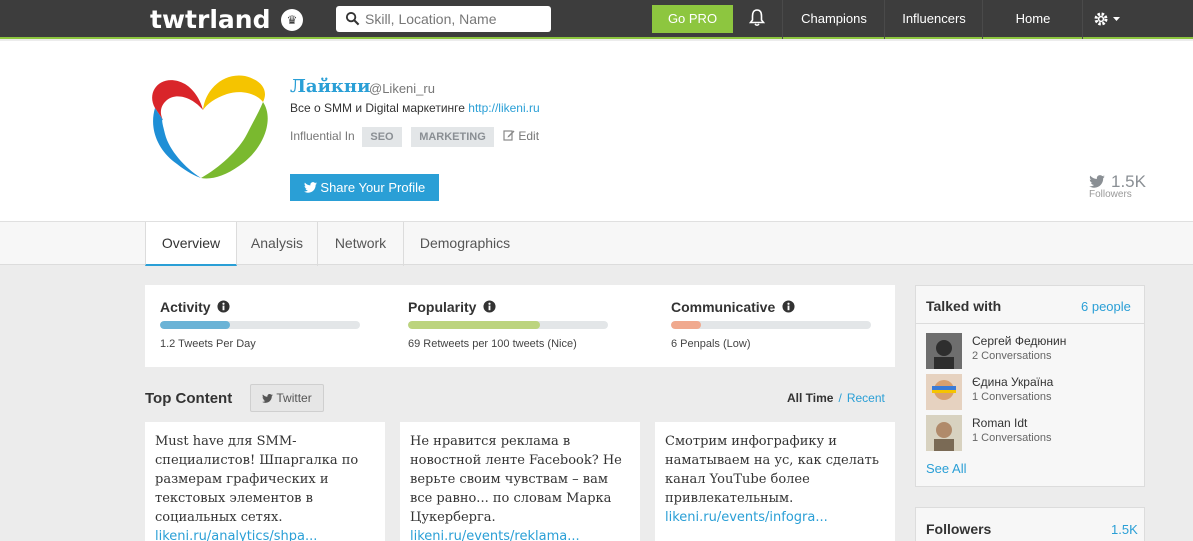 The image size is (1193, 541). I want to click on popularity-bar, so click(508, 325).